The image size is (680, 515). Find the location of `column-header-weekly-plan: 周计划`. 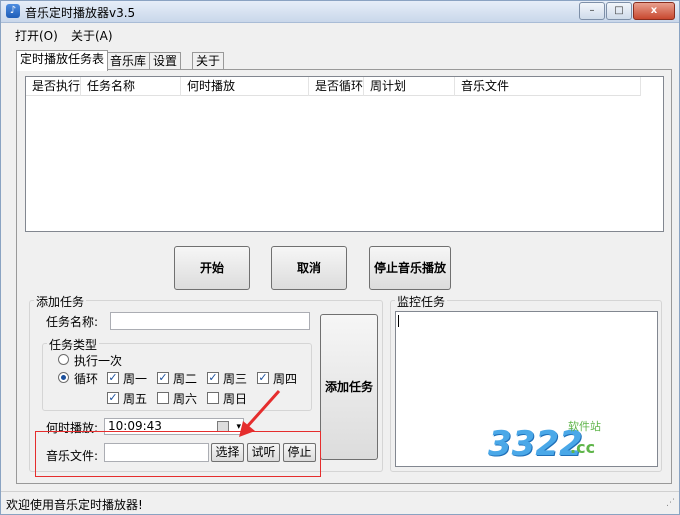

column-header-weekly-plan: 周计划 is located at coordinates (409, 86).